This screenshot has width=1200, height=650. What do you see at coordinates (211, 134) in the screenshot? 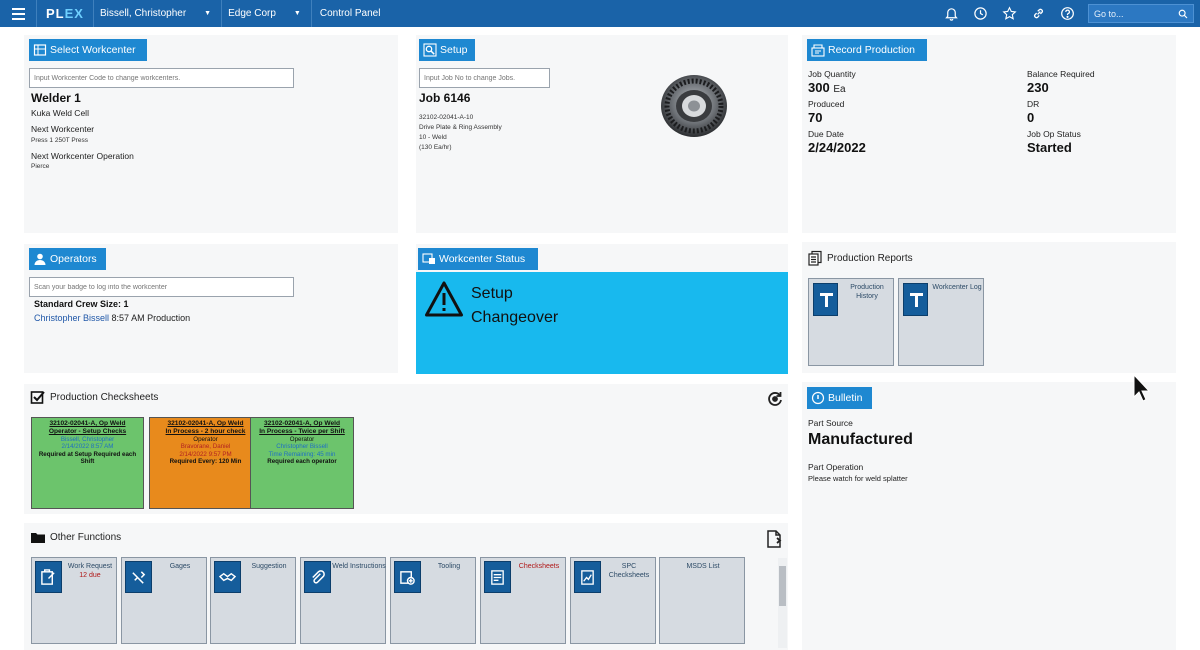
I see `select-workcenter-panel` at bounding box center [211, 134].